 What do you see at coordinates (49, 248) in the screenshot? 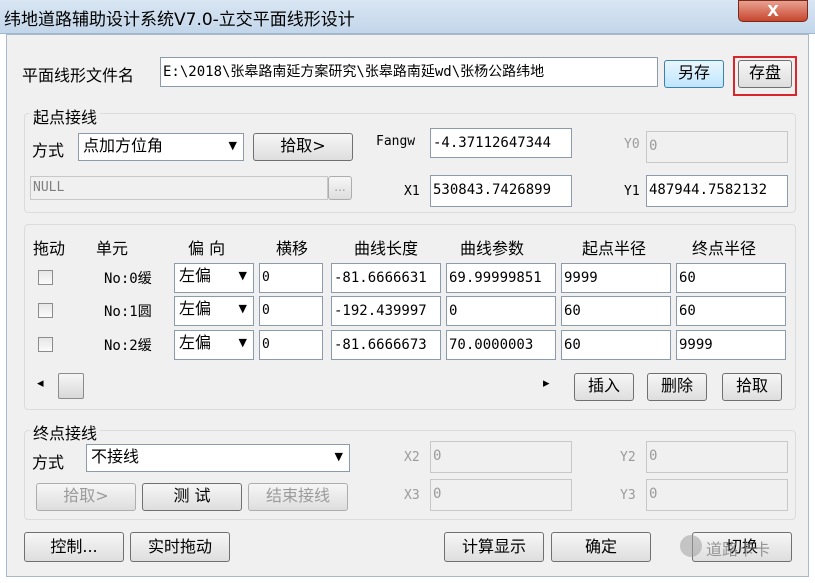
I see `header-drag: 拖动` at bounding box center [49, 248].